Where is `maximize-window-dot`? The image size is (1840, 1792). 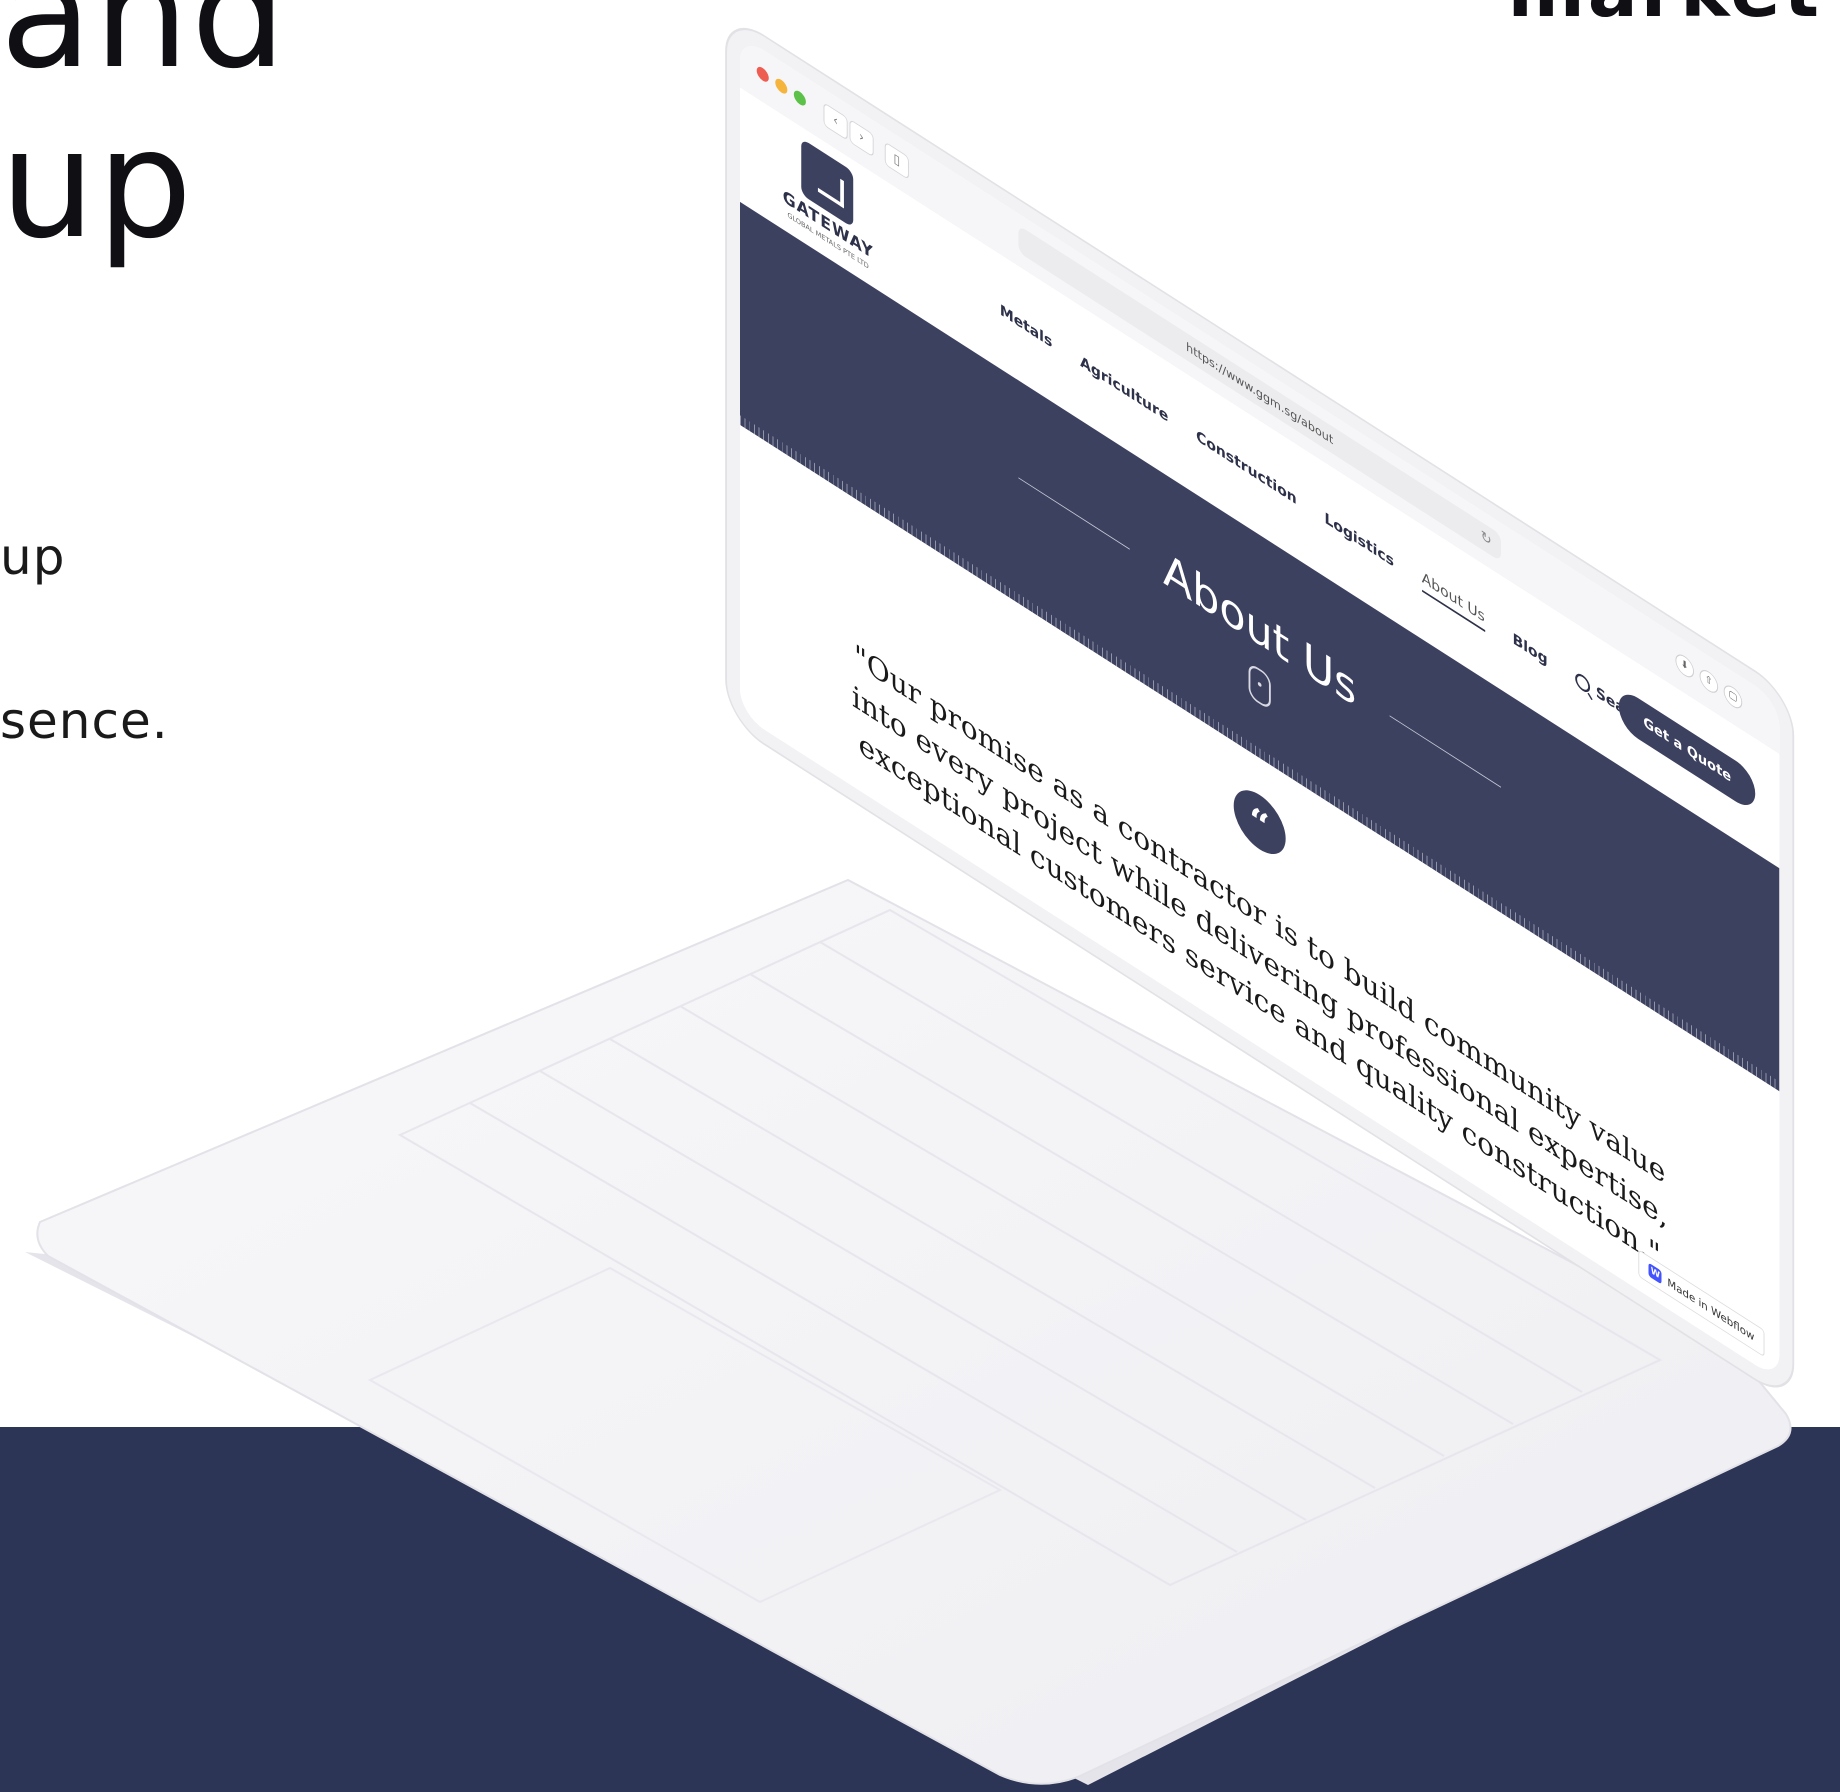 maximize-window-dot is located at coordinates (799, 98).